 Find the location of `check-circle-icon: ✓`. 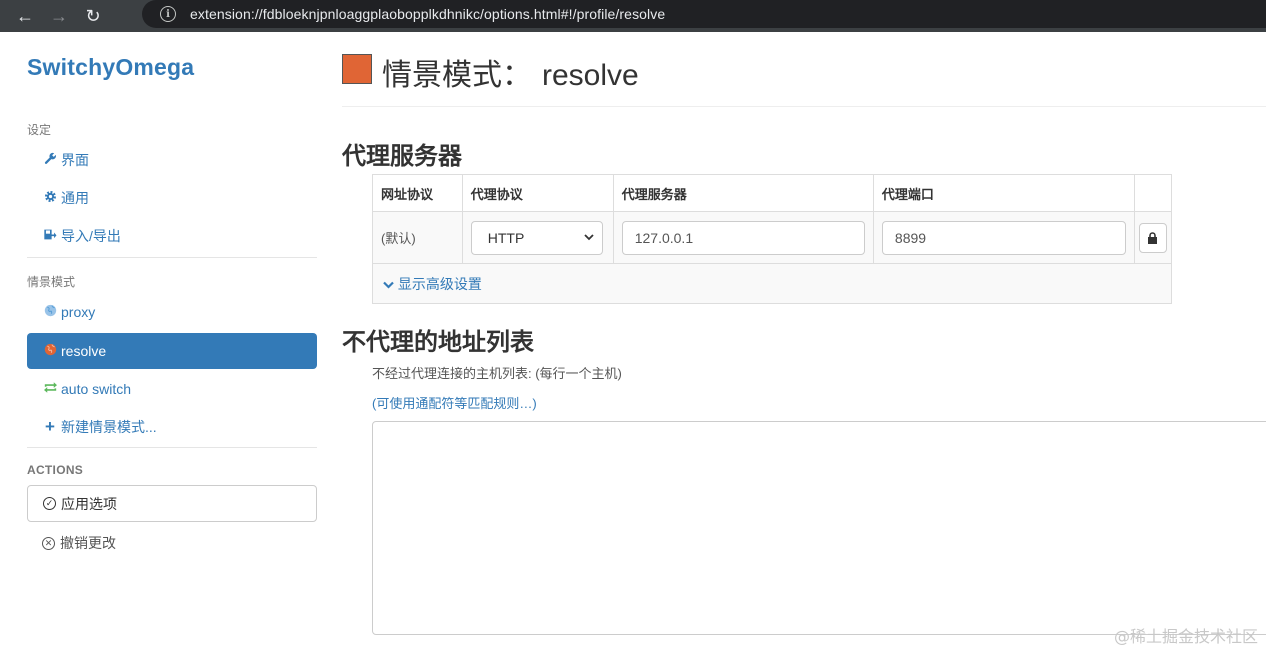

check-circle-icon: ✓ is located at coordinates (49, 503).